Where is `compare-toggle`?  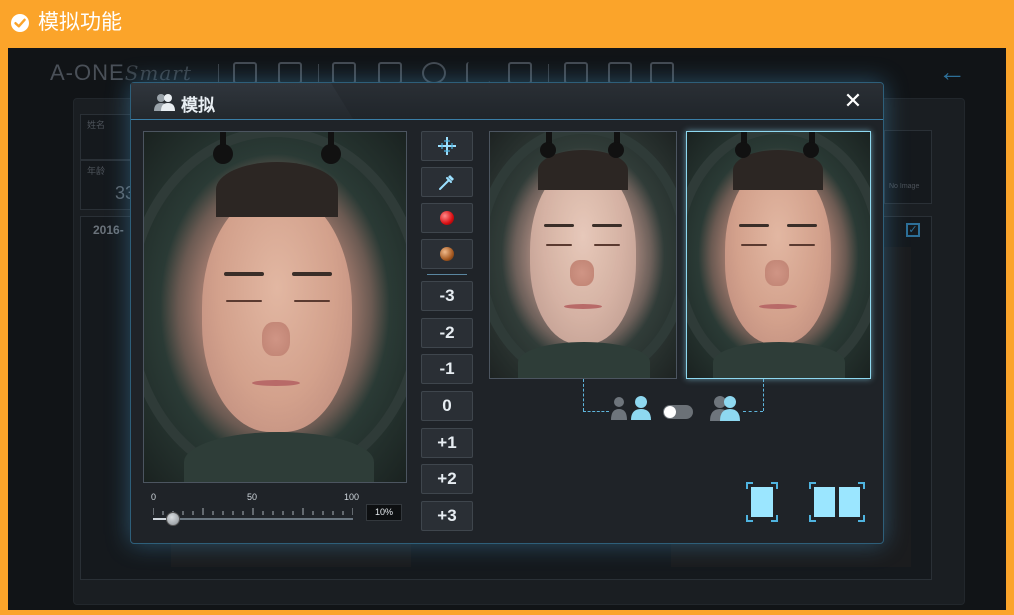
compare-toggle is located at coordinates (678, 412).